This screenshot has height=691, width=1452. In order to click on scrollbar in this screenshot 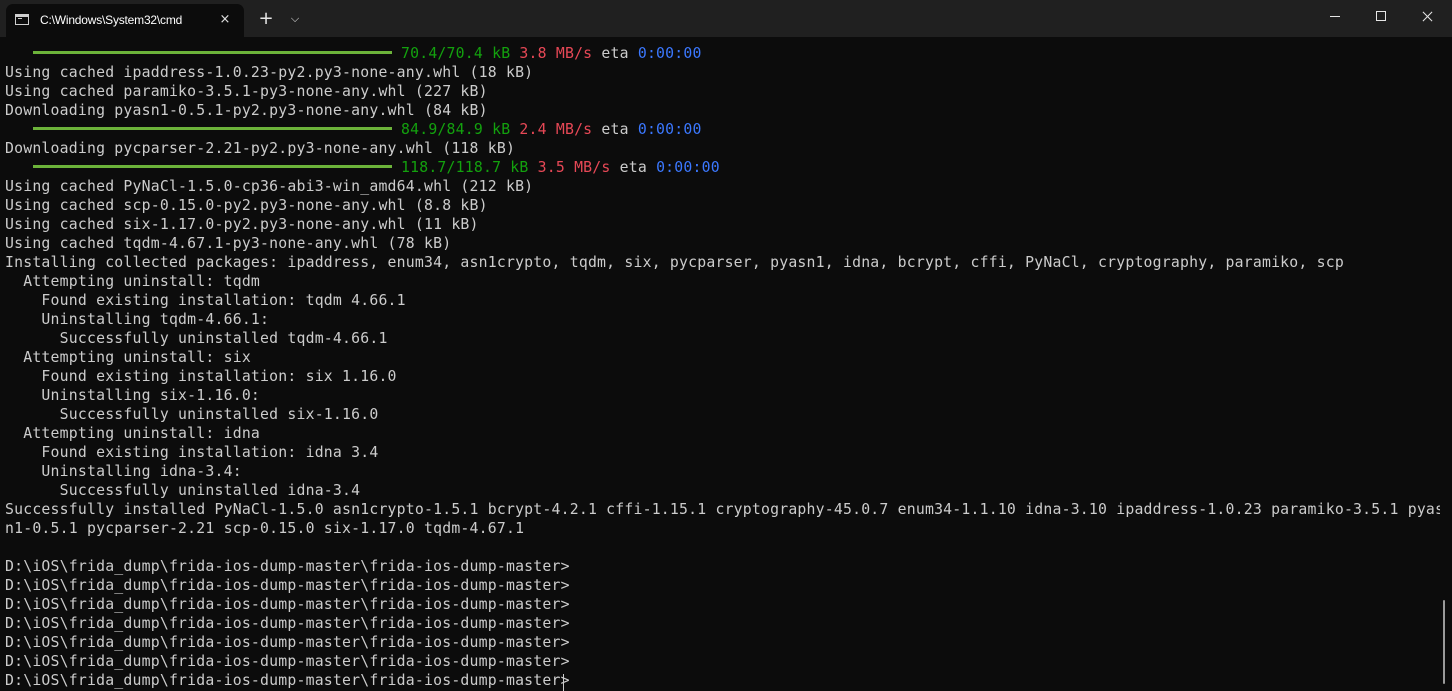, I will do `click(1444, 642)`.